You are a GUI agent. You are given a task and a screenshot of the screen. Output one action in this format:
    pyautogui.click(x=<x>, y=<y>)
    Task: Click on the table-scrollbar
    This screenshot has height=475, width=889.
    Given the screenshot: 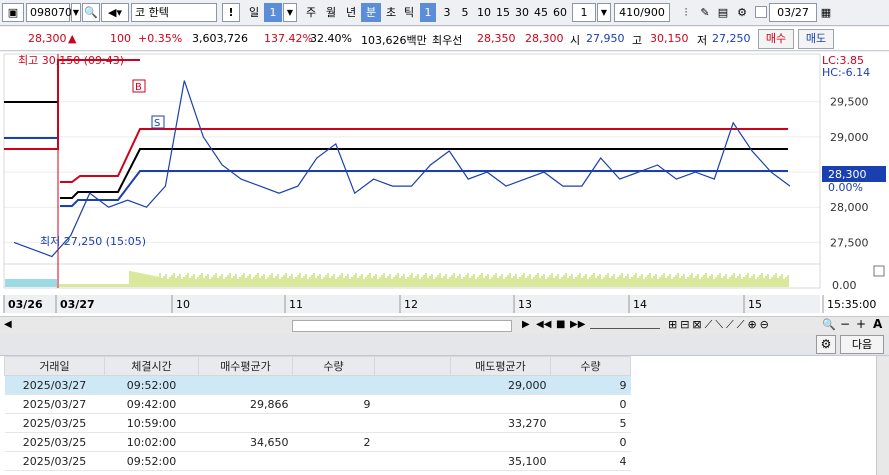 What is the action you would take?
    pyautogui.click(x=882, y=415)
    